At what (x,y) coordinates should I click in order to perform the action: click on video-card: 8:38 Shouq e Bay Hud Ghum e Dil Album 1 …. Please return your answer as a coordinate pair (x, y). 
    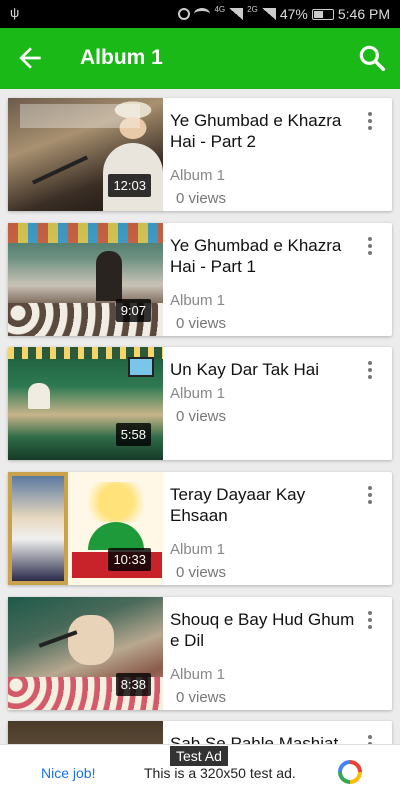
    Looking at the image, I should click on (200, 653).